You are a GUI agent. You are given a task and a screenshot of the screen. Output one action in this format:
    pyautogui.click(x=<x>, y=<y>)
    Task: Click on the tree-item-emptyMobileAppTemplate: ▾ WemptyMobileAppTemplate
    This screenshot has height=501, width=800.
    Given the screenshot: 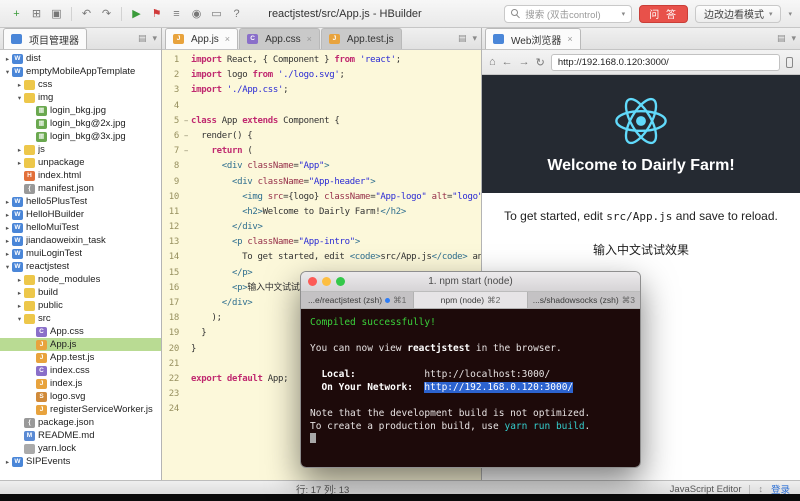 What is the action you would take?
    pyautogui.click(x=80, y=71)
    